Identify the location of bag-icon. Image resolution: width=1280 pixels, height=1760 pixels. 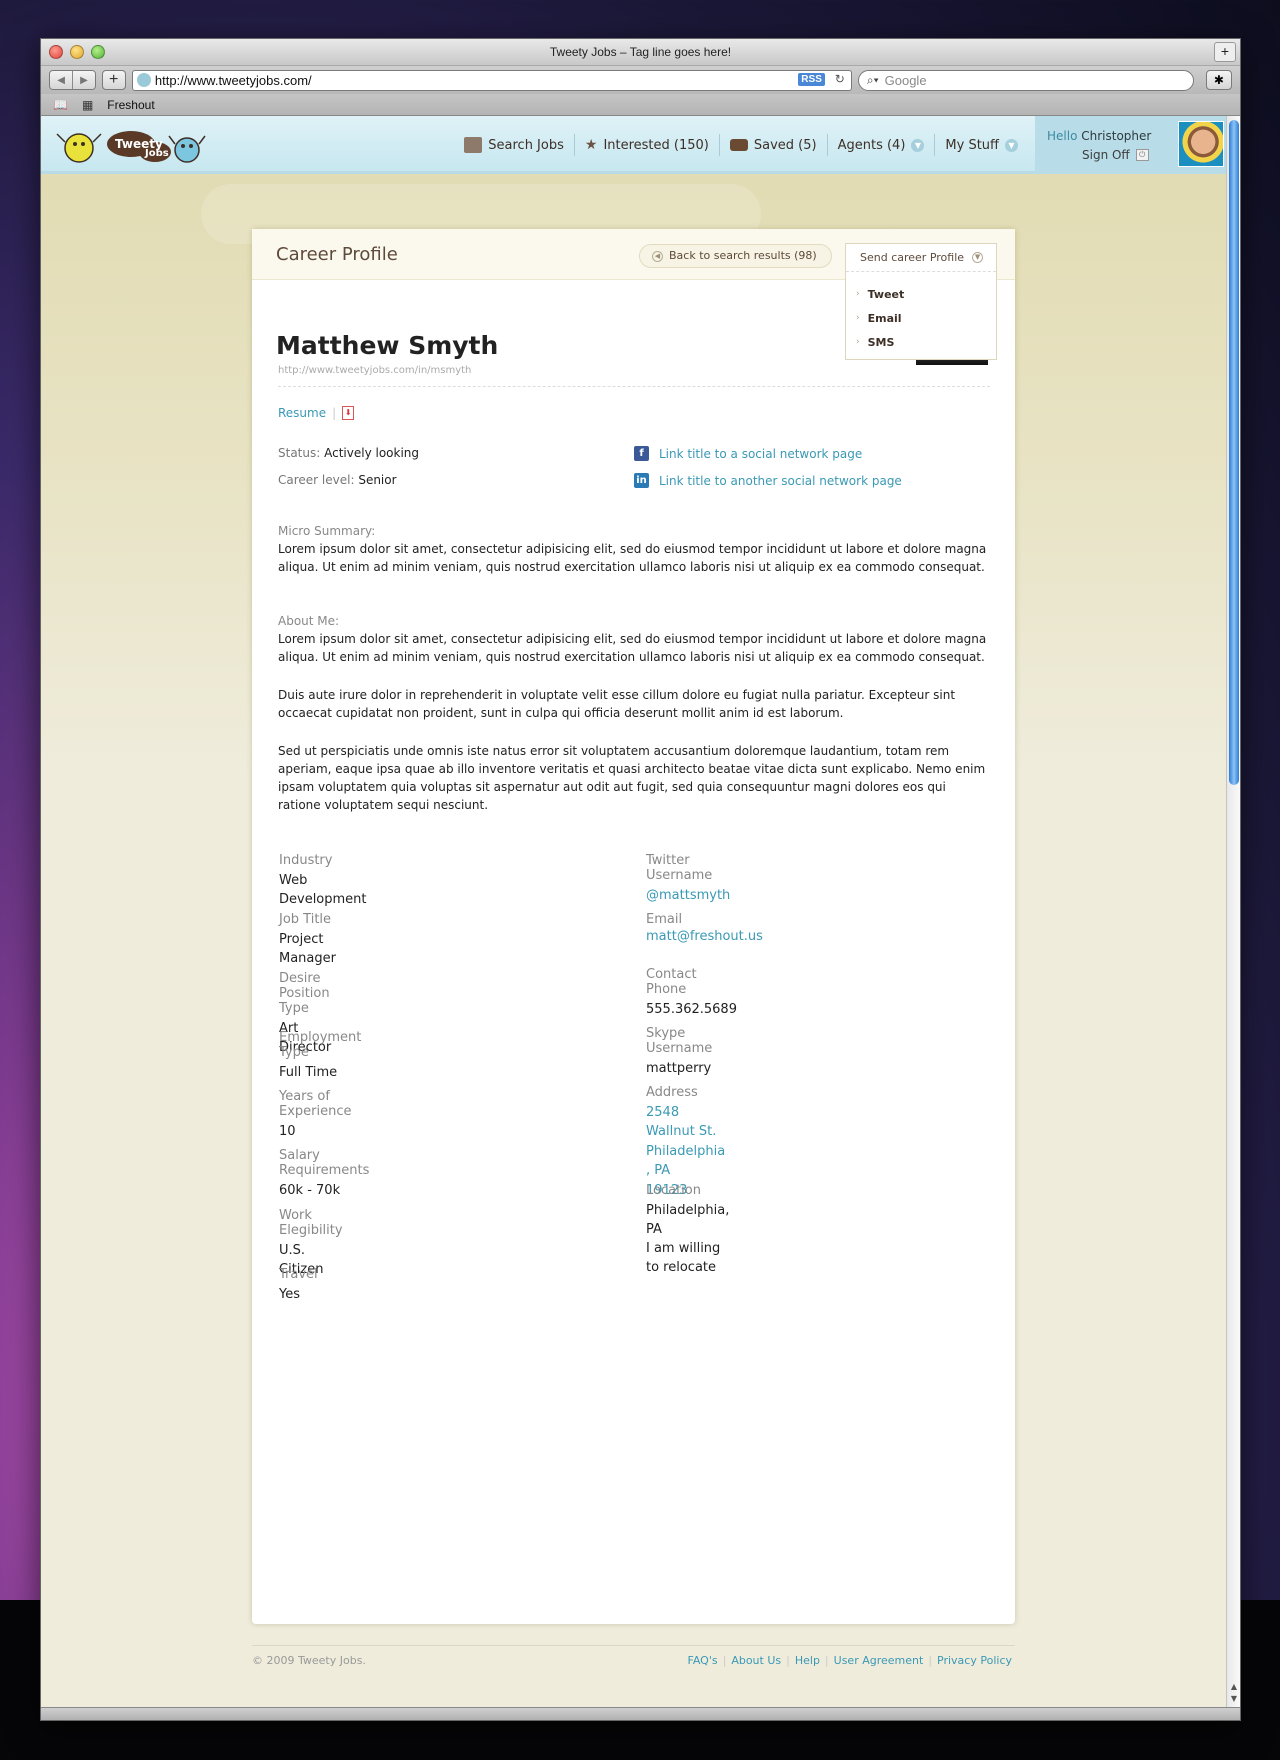
(738, 145).